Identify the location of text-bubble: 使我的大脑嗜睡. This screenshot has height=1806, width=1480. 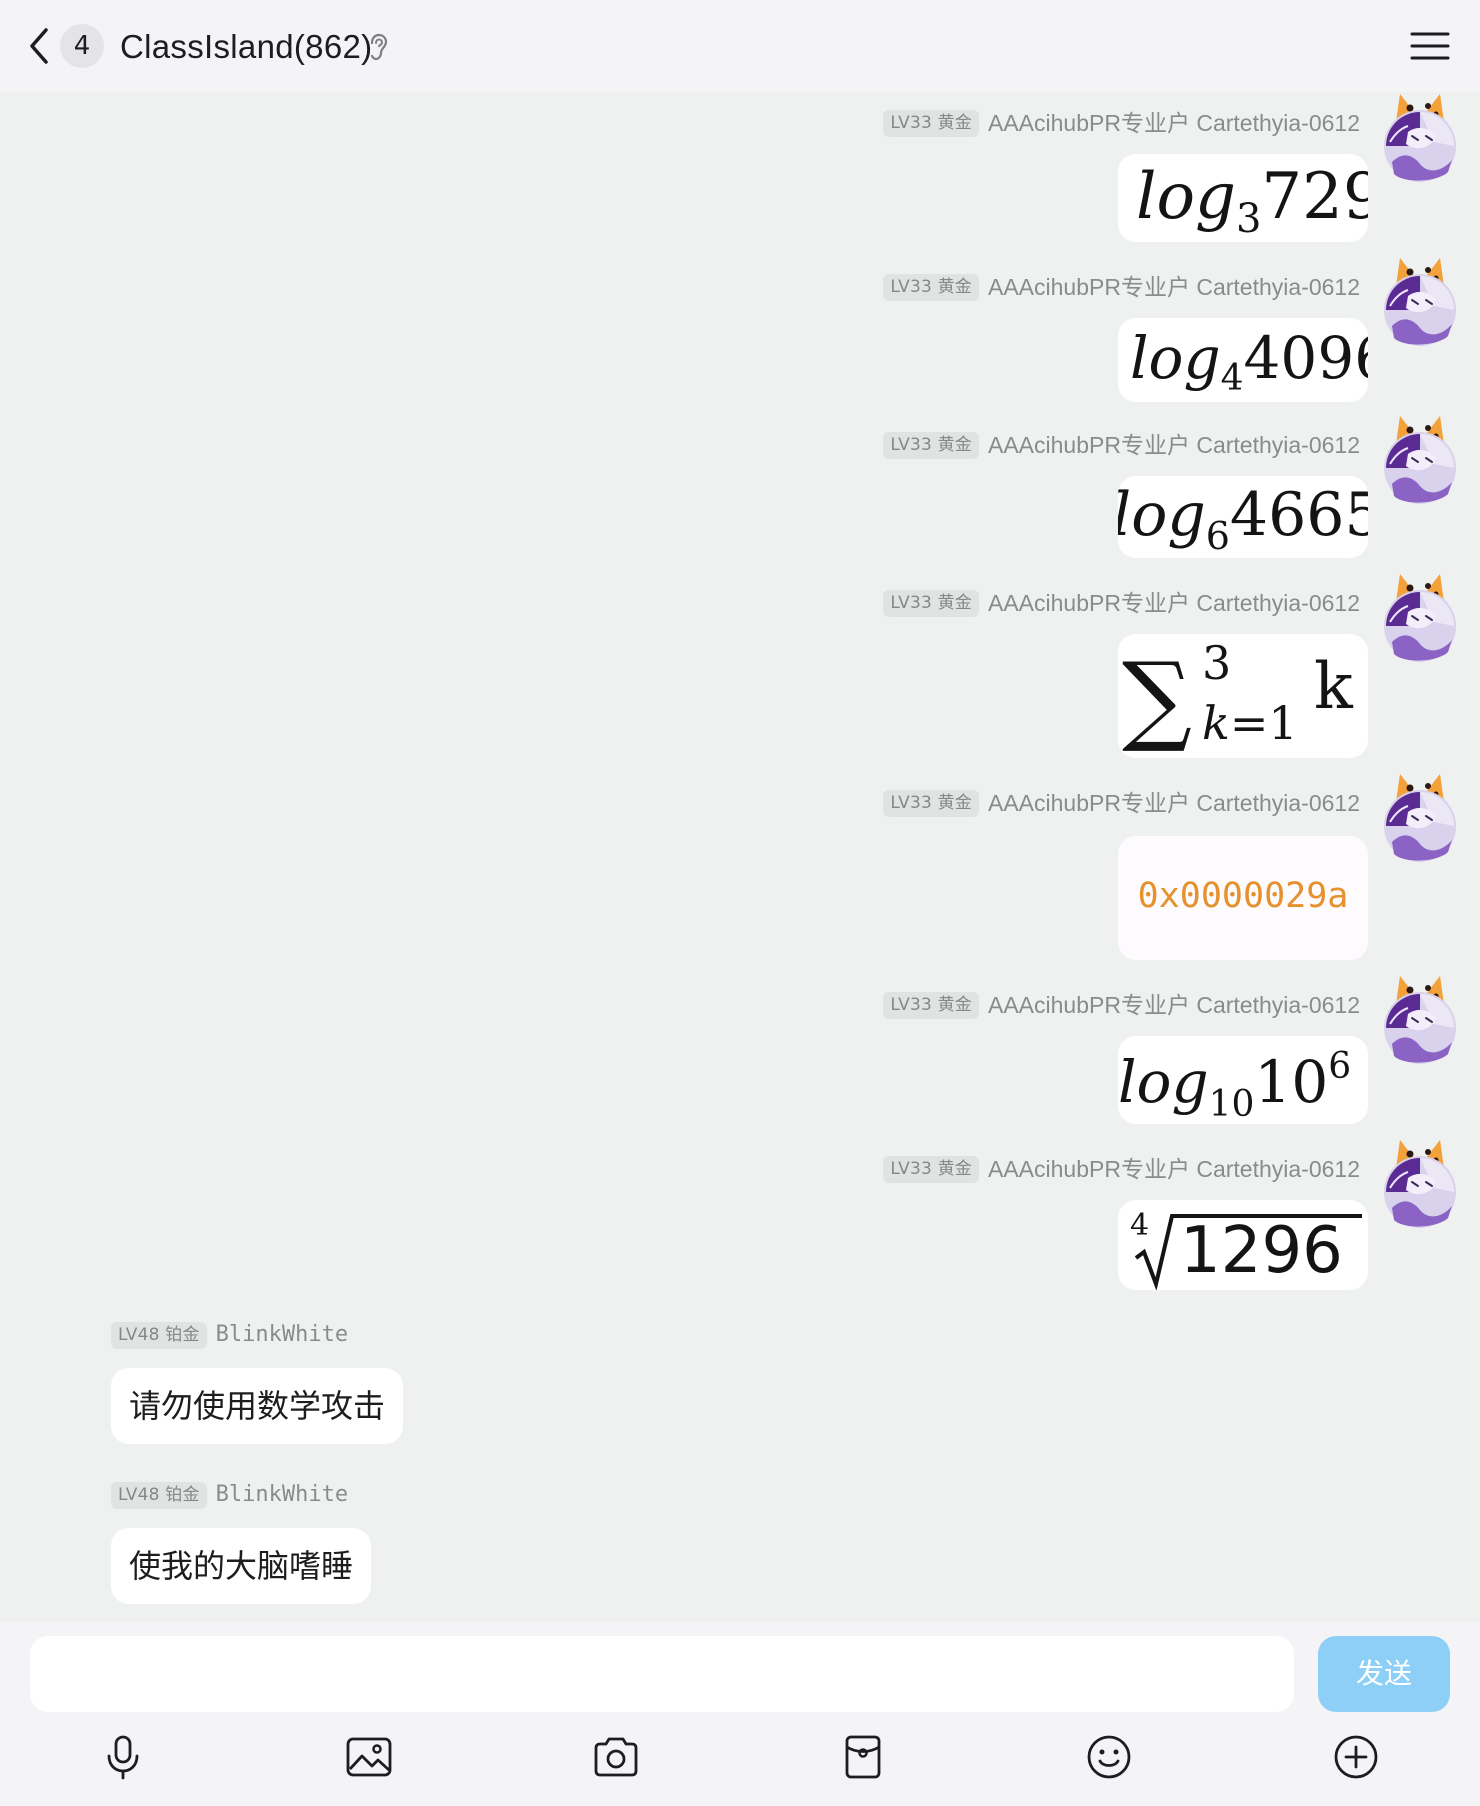
(241, 1566).